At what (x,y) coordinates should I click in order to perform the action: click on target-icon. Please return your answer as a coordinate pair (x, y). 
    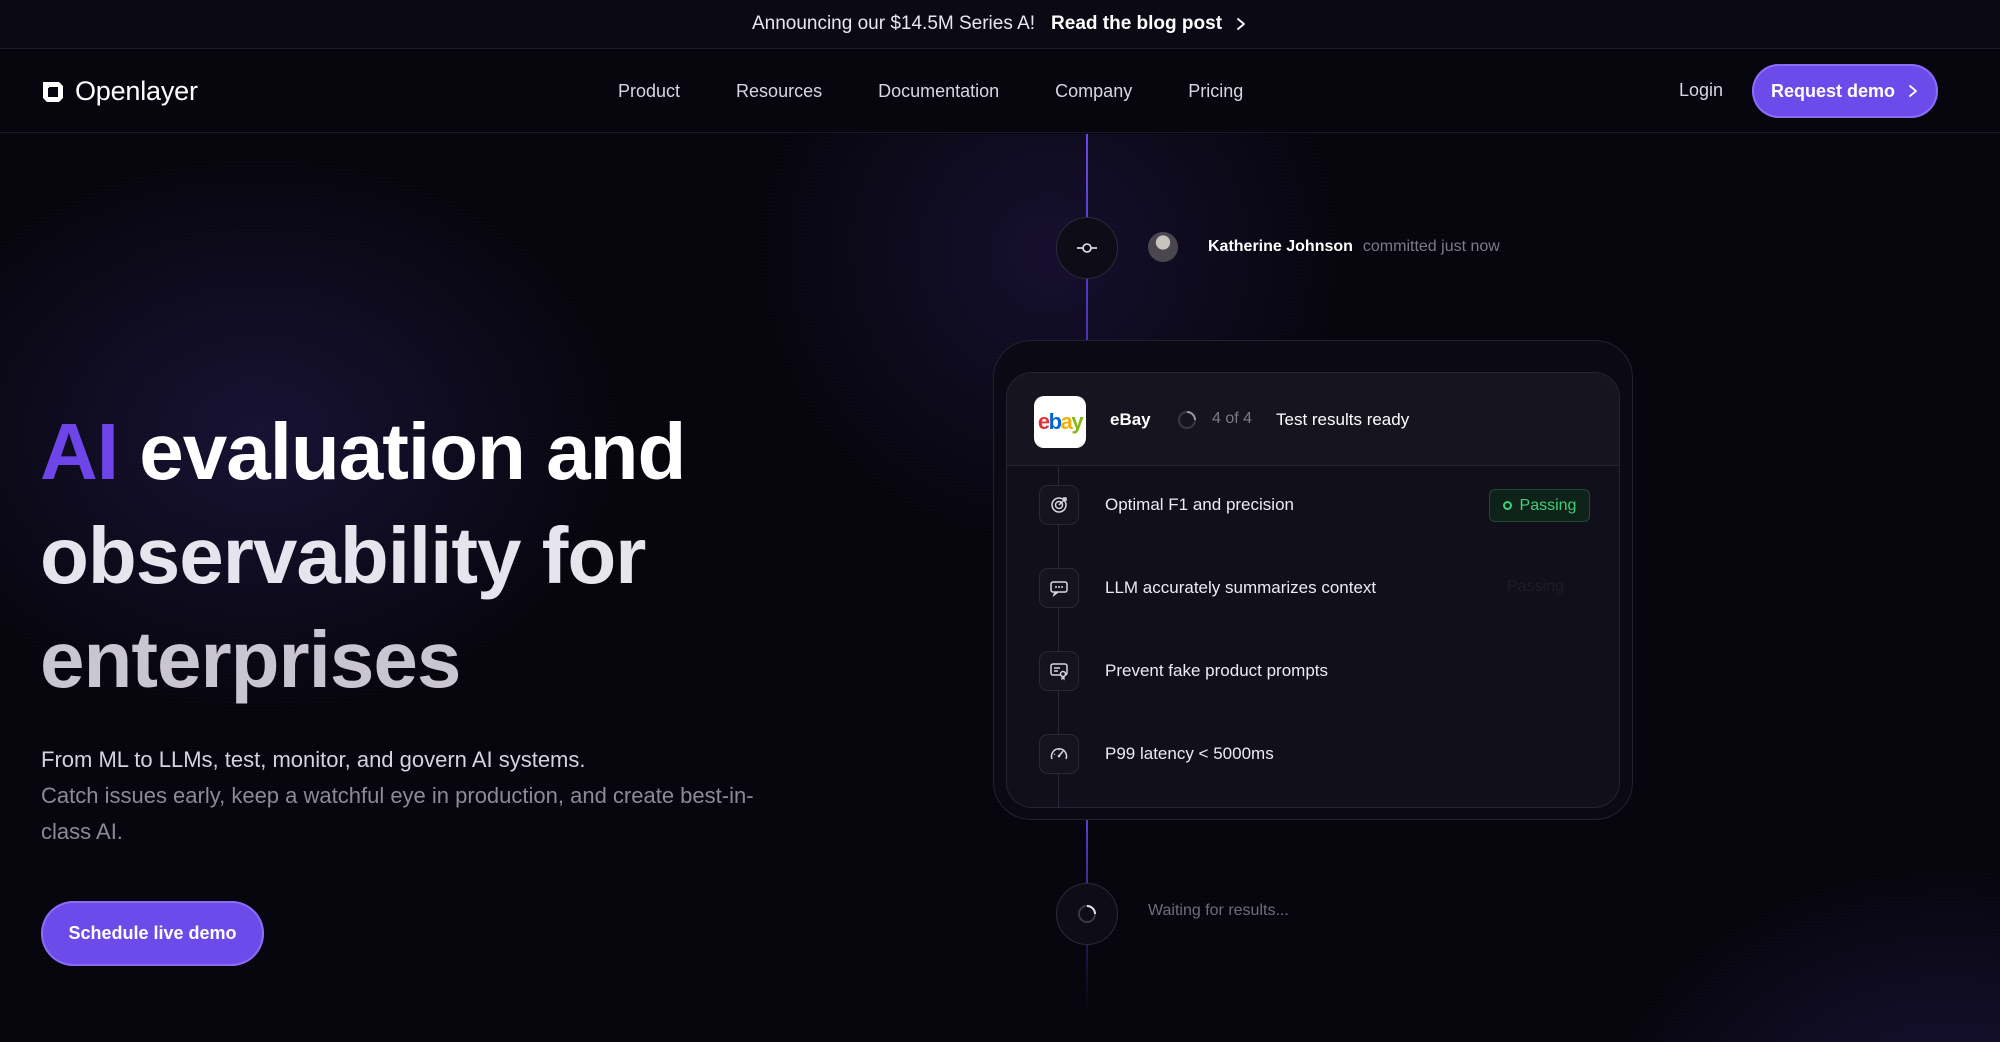
    Looking at the image, I should click on (1059, 505).